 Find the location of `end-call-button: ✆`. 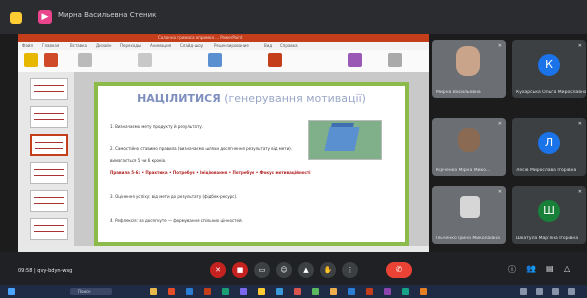

end-call-button: ✆ is located at coordinates (399, 270).